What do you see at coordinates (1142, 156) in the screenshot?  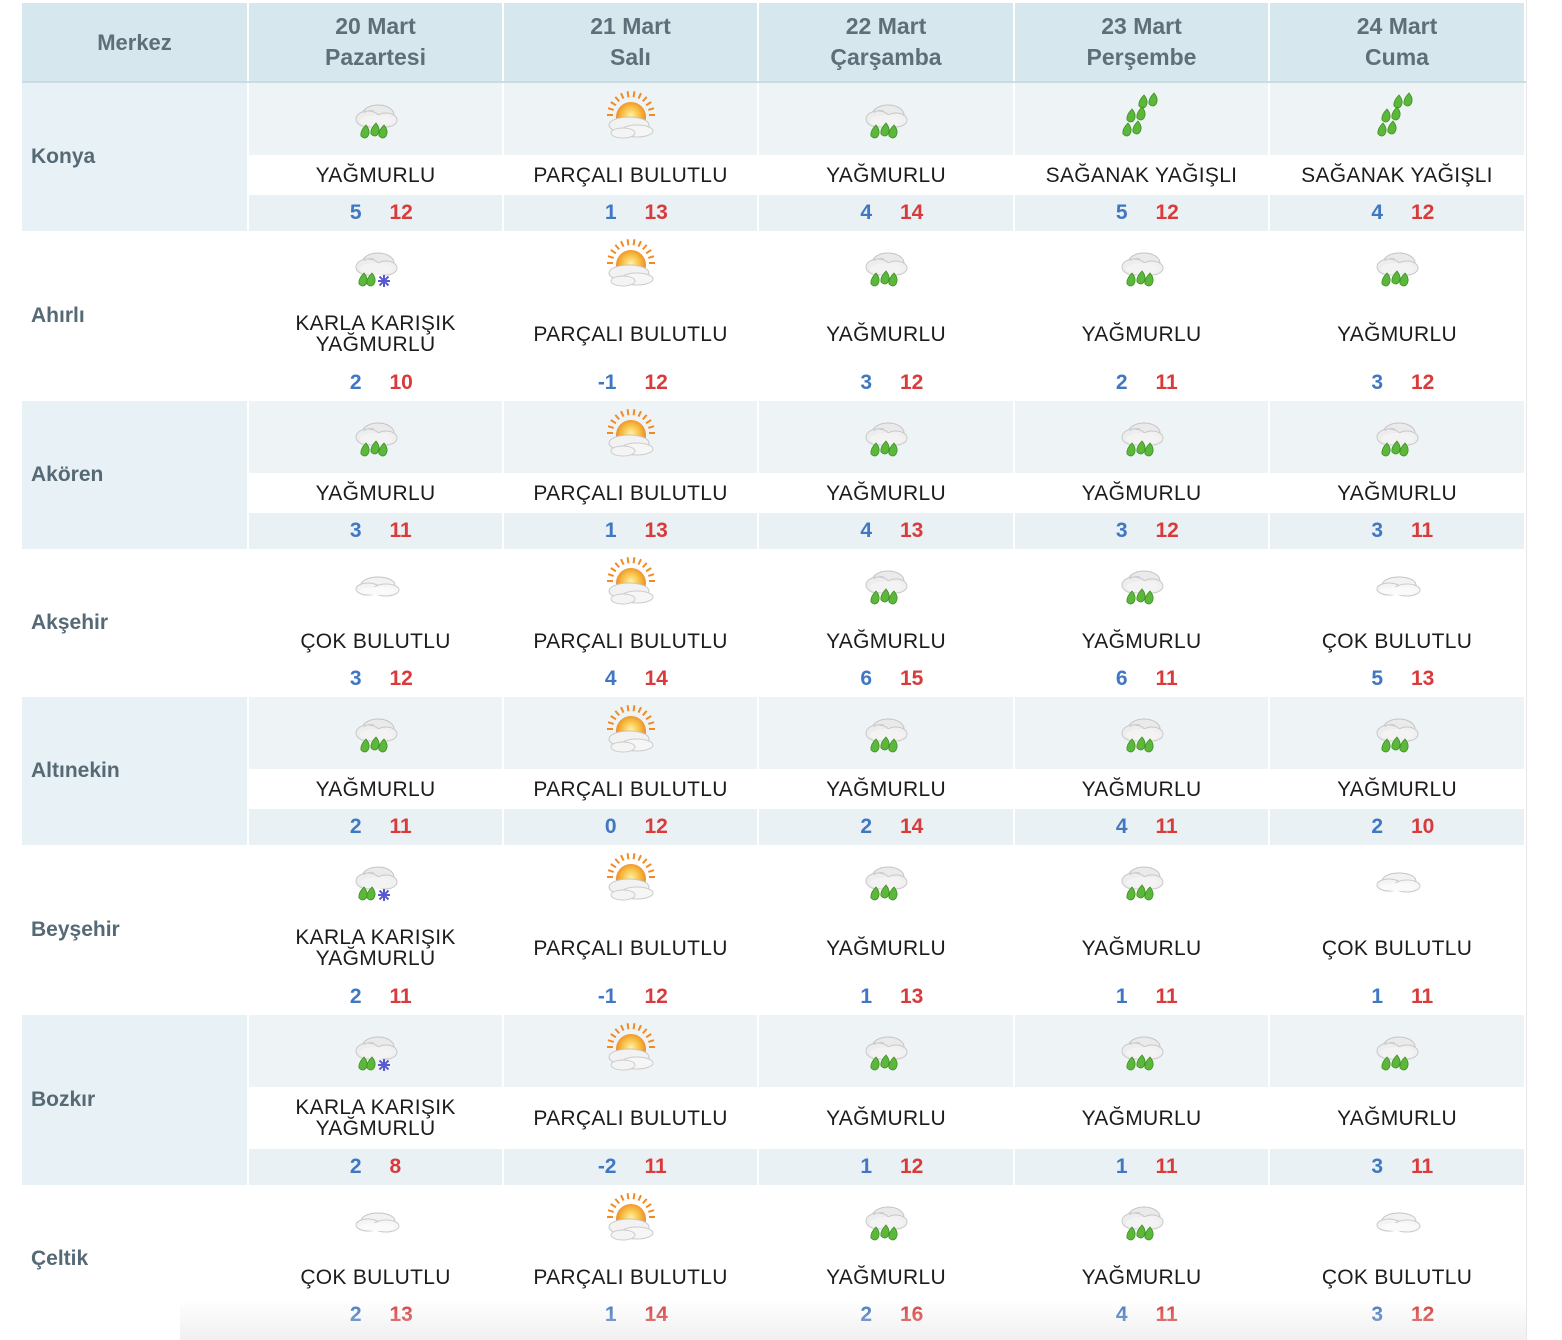 I see `forecast-cell: SAĞANAK YAĞIŞLI 5 12` at bounding box center [1142, 156].